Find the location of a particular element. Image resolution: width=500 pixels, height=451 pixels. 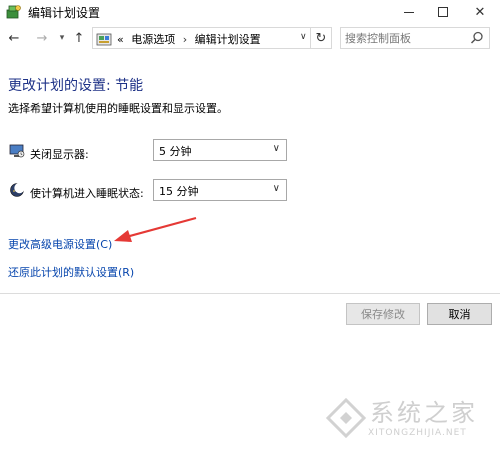

search-input is located at coordinates (405, 38).